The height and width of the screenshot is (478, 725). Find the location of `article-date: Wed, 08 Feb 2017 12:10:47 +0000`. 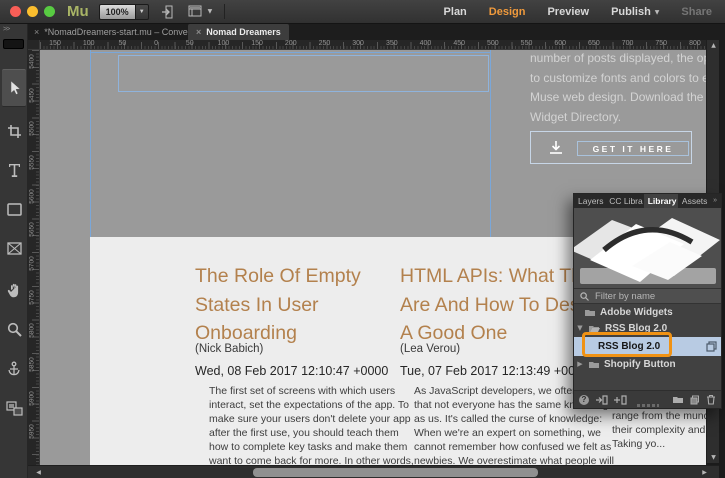

article-date: Wed, 08 Feb 2017 12:10:47 +0000 is located at coordinates (291, 371).